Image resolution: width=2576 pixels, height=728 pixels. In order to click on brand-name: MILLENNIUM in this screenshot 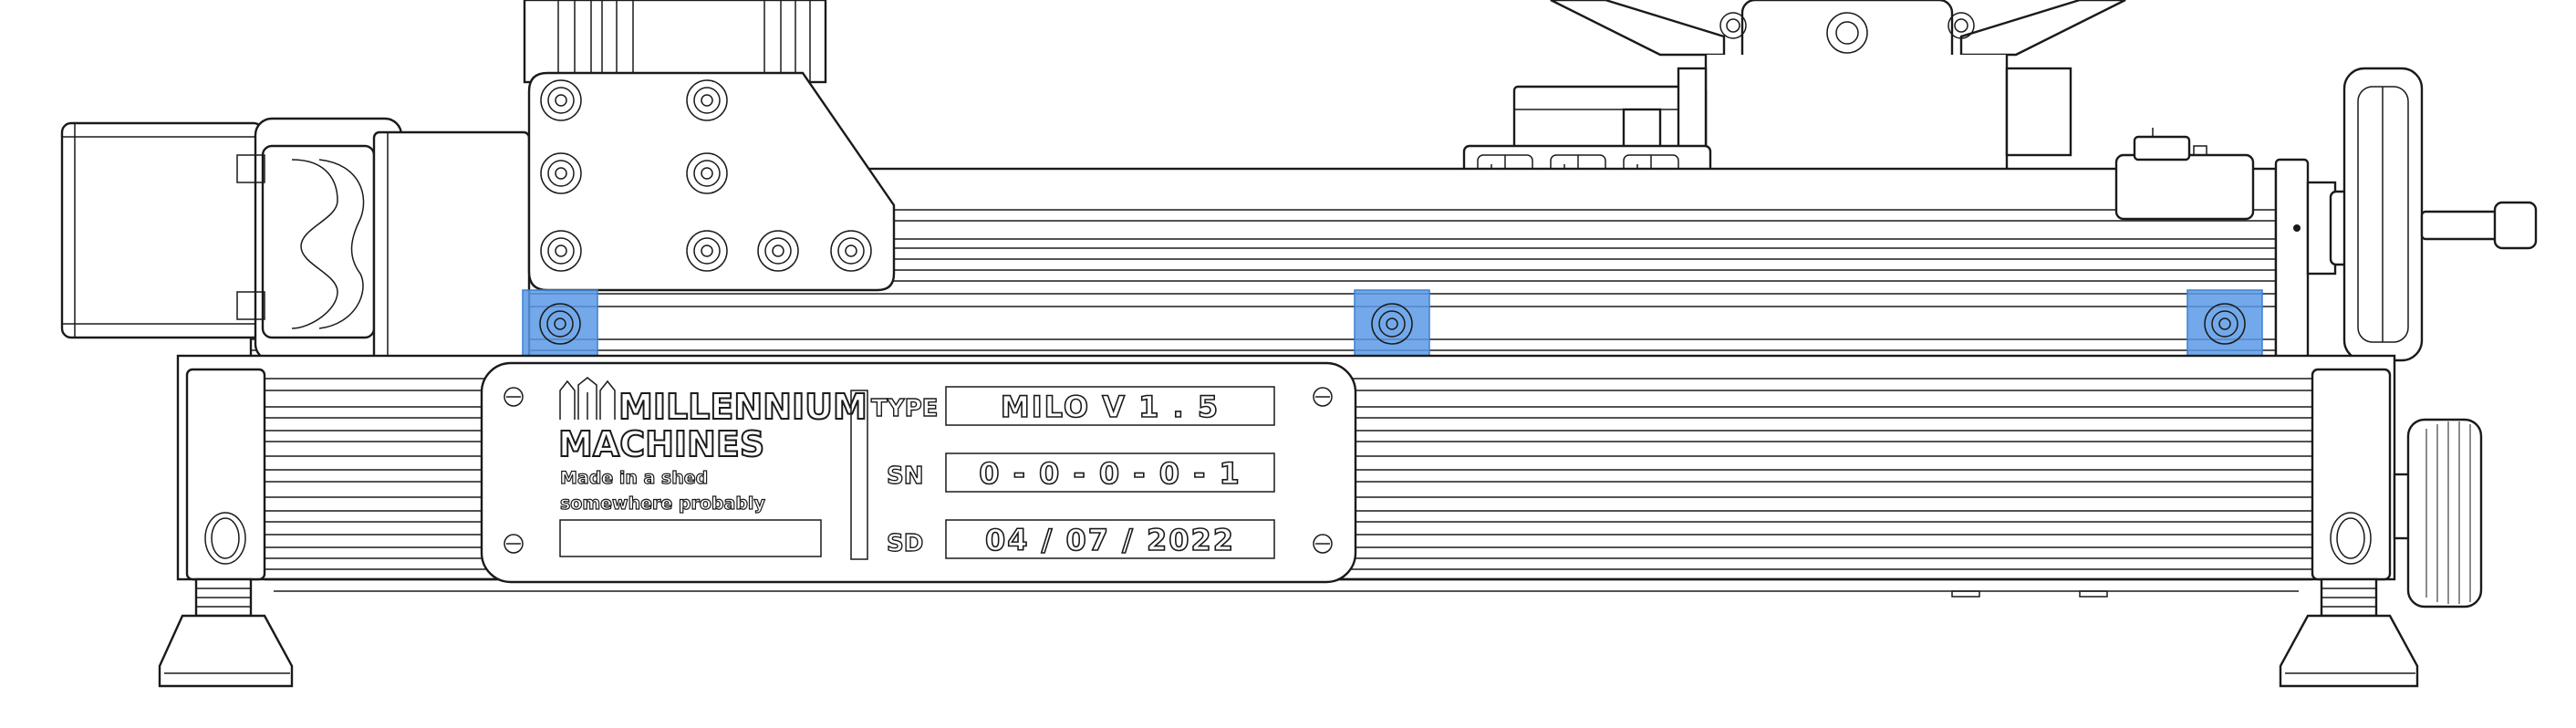, I will do `click(742, 407)`.